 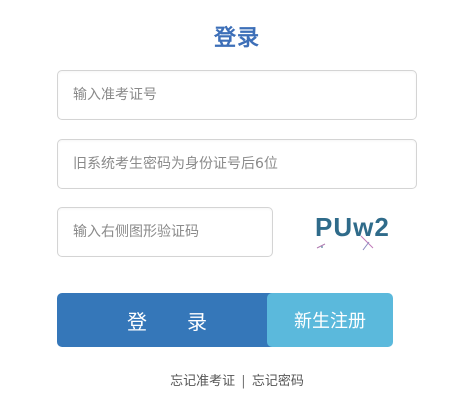 I want to click on login-button: 登 录, so click(x=167, y=320).